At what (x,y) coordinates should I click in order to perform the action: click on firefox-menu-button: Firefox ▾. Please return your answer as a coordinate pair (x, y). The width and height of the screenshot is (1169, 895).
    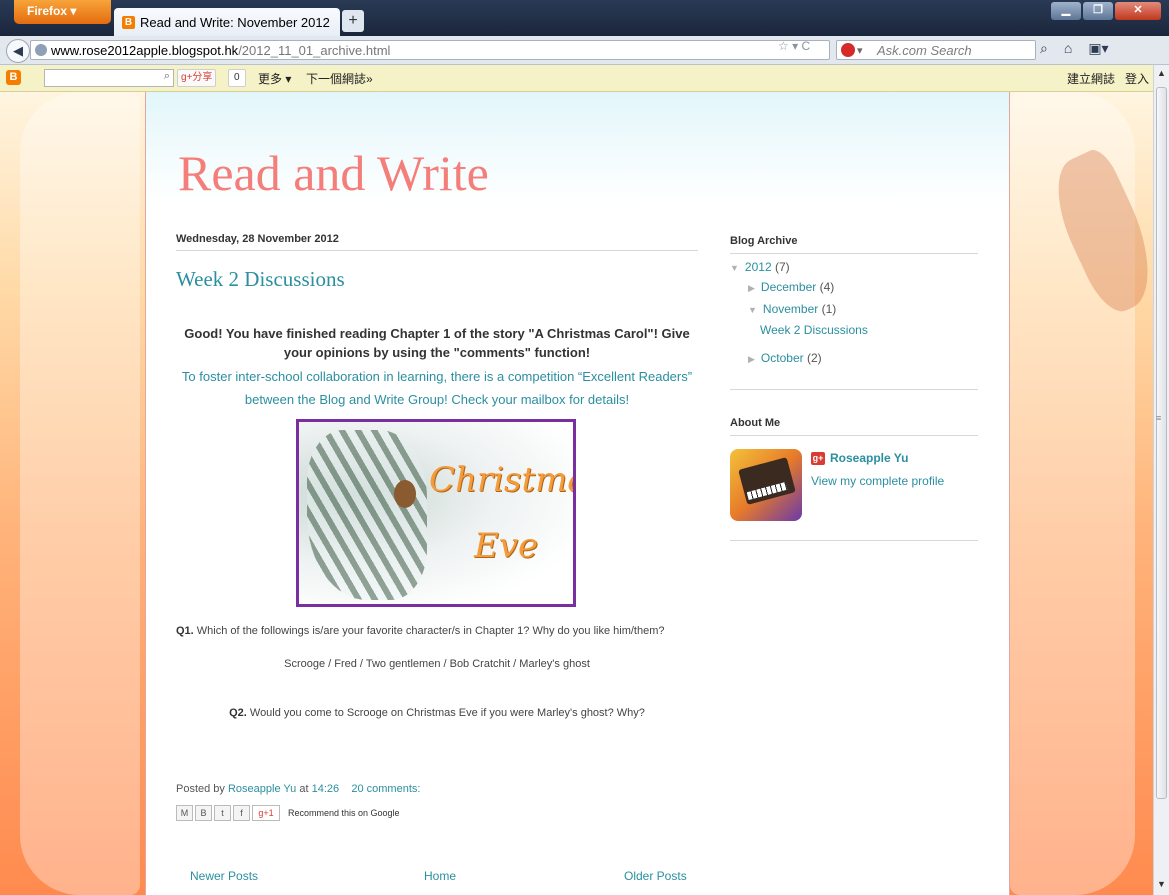
    Looking at the image, I should click on (62, 12).